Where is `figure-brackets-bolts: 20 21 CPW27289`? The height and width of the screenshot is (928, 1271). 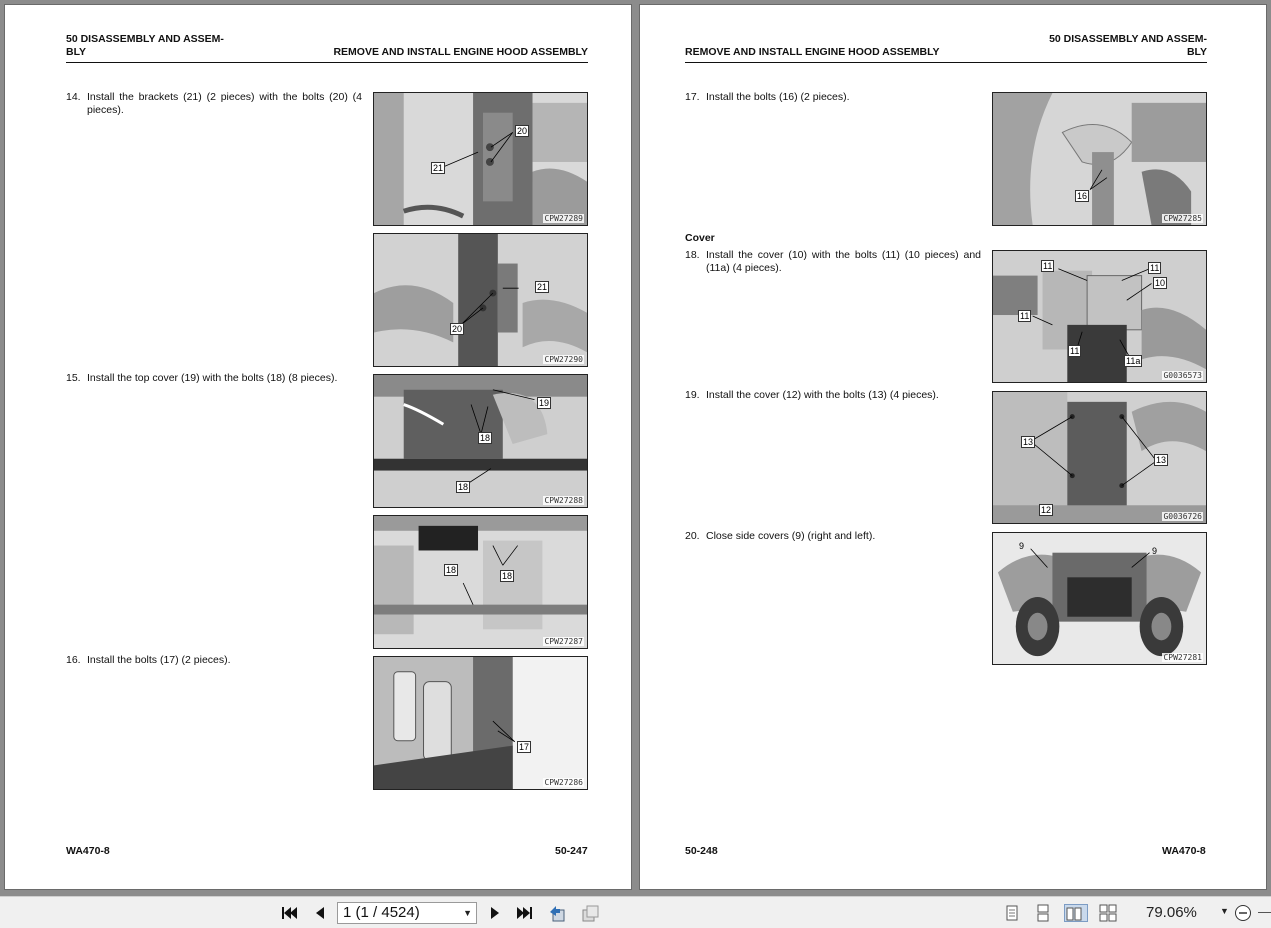
figure-brackets-bolts: 20 21 CPW27289 is located at coordinates (480, 159).